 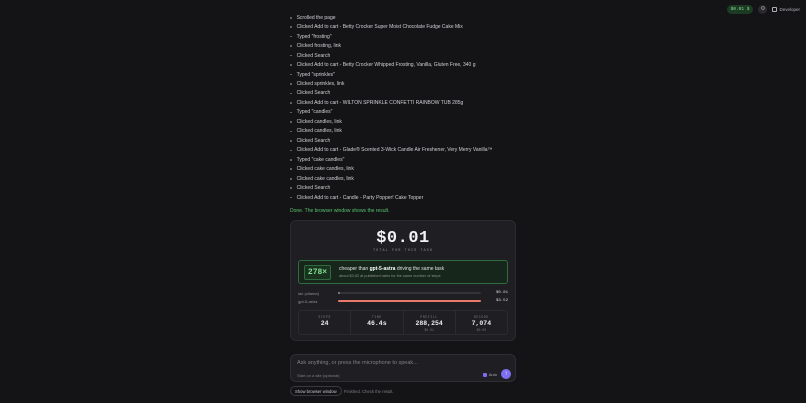 What do you see at coordinates (308, 301) in the screenshot?
I see `bar-label: gpt-5-astra` at bounding box center [308, 301].